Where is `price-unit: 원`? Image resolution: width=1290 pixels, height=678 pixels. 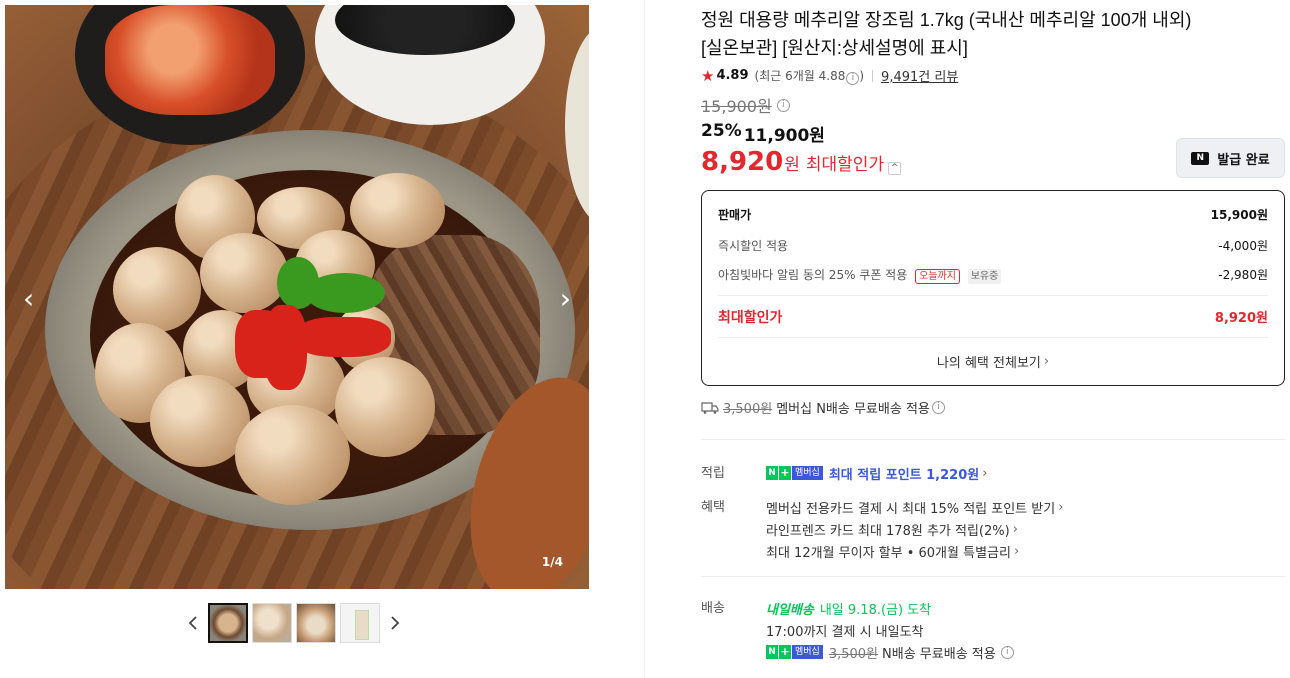 price-unit: 원 is located at coordinates (792, 165).